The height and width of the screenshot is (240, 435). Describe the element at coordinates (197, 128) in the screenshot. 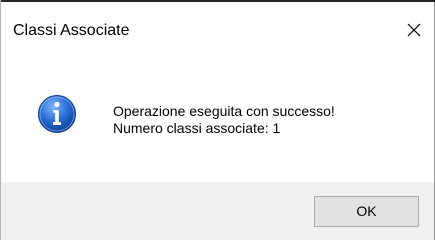

I see `message-line-2: Numero classi associate: 1` at that location.